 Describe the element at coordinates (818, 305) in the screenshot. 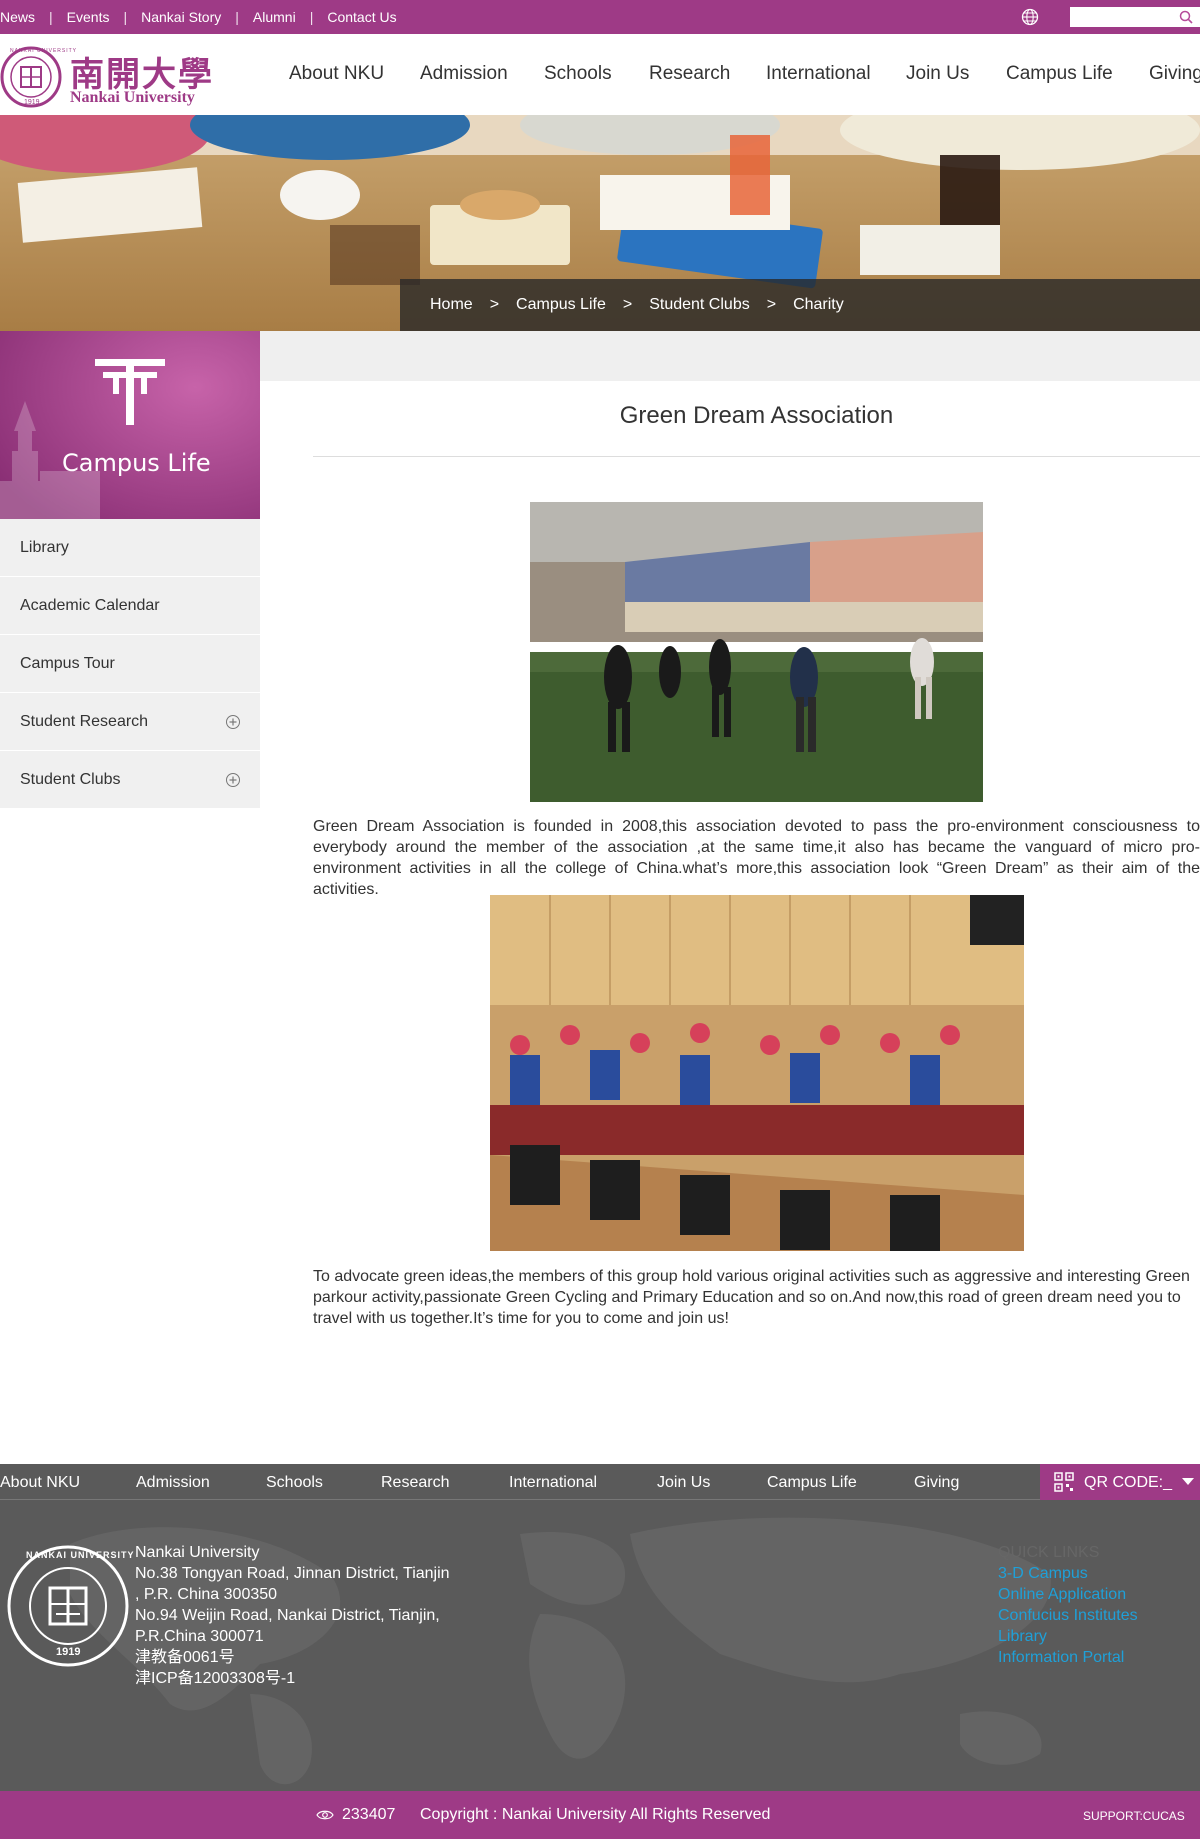

I see `breadcrumb-charity: Charity` at that location.